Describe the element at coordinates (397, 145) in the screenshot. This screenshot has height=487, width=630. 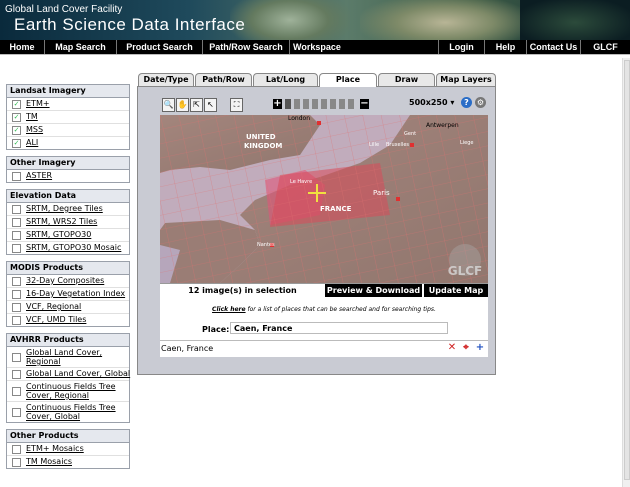
I see `map-label-bruxelles: Bruxelles` at that location.